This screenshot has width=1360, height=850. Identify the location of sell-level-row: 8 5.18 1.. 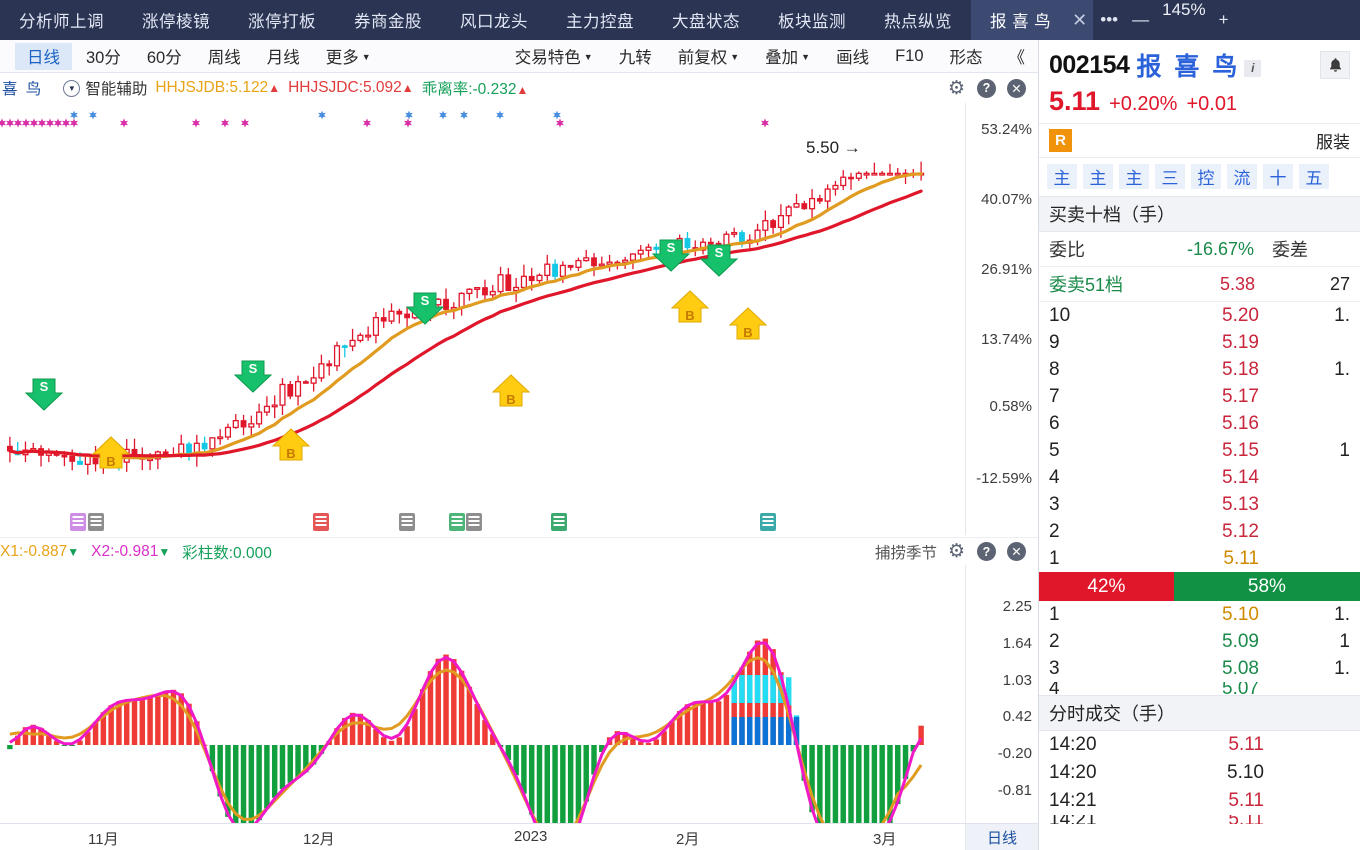
(1199, 369).